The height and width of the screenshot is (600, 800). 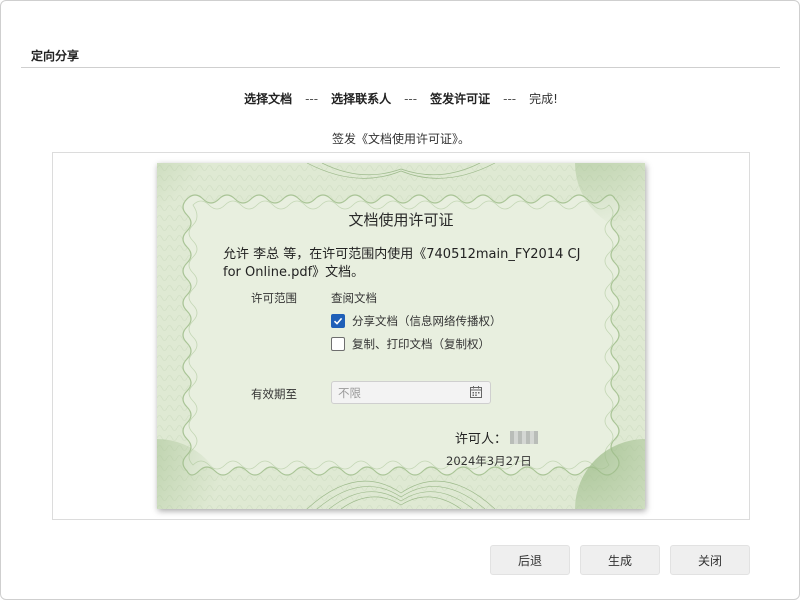 I want to click on generate-button: 生成, so click(x=620, y=560).